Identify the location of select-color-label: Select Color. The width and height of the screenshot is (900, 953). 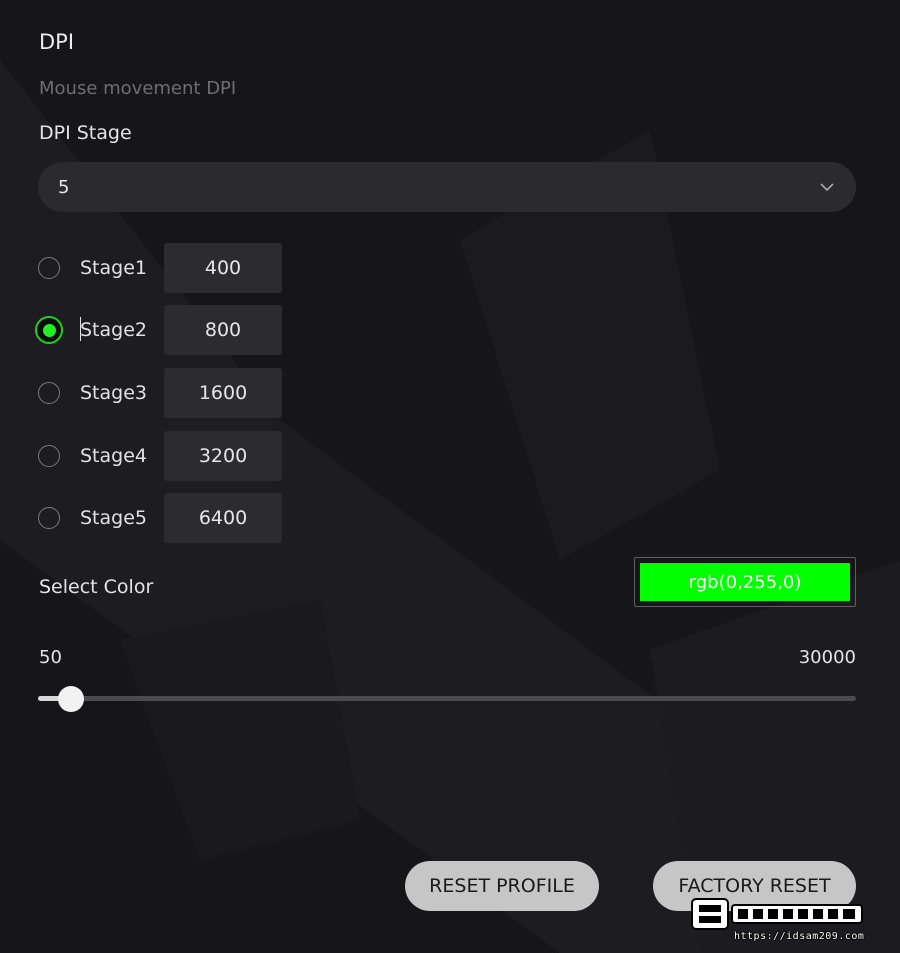
(96, 587).